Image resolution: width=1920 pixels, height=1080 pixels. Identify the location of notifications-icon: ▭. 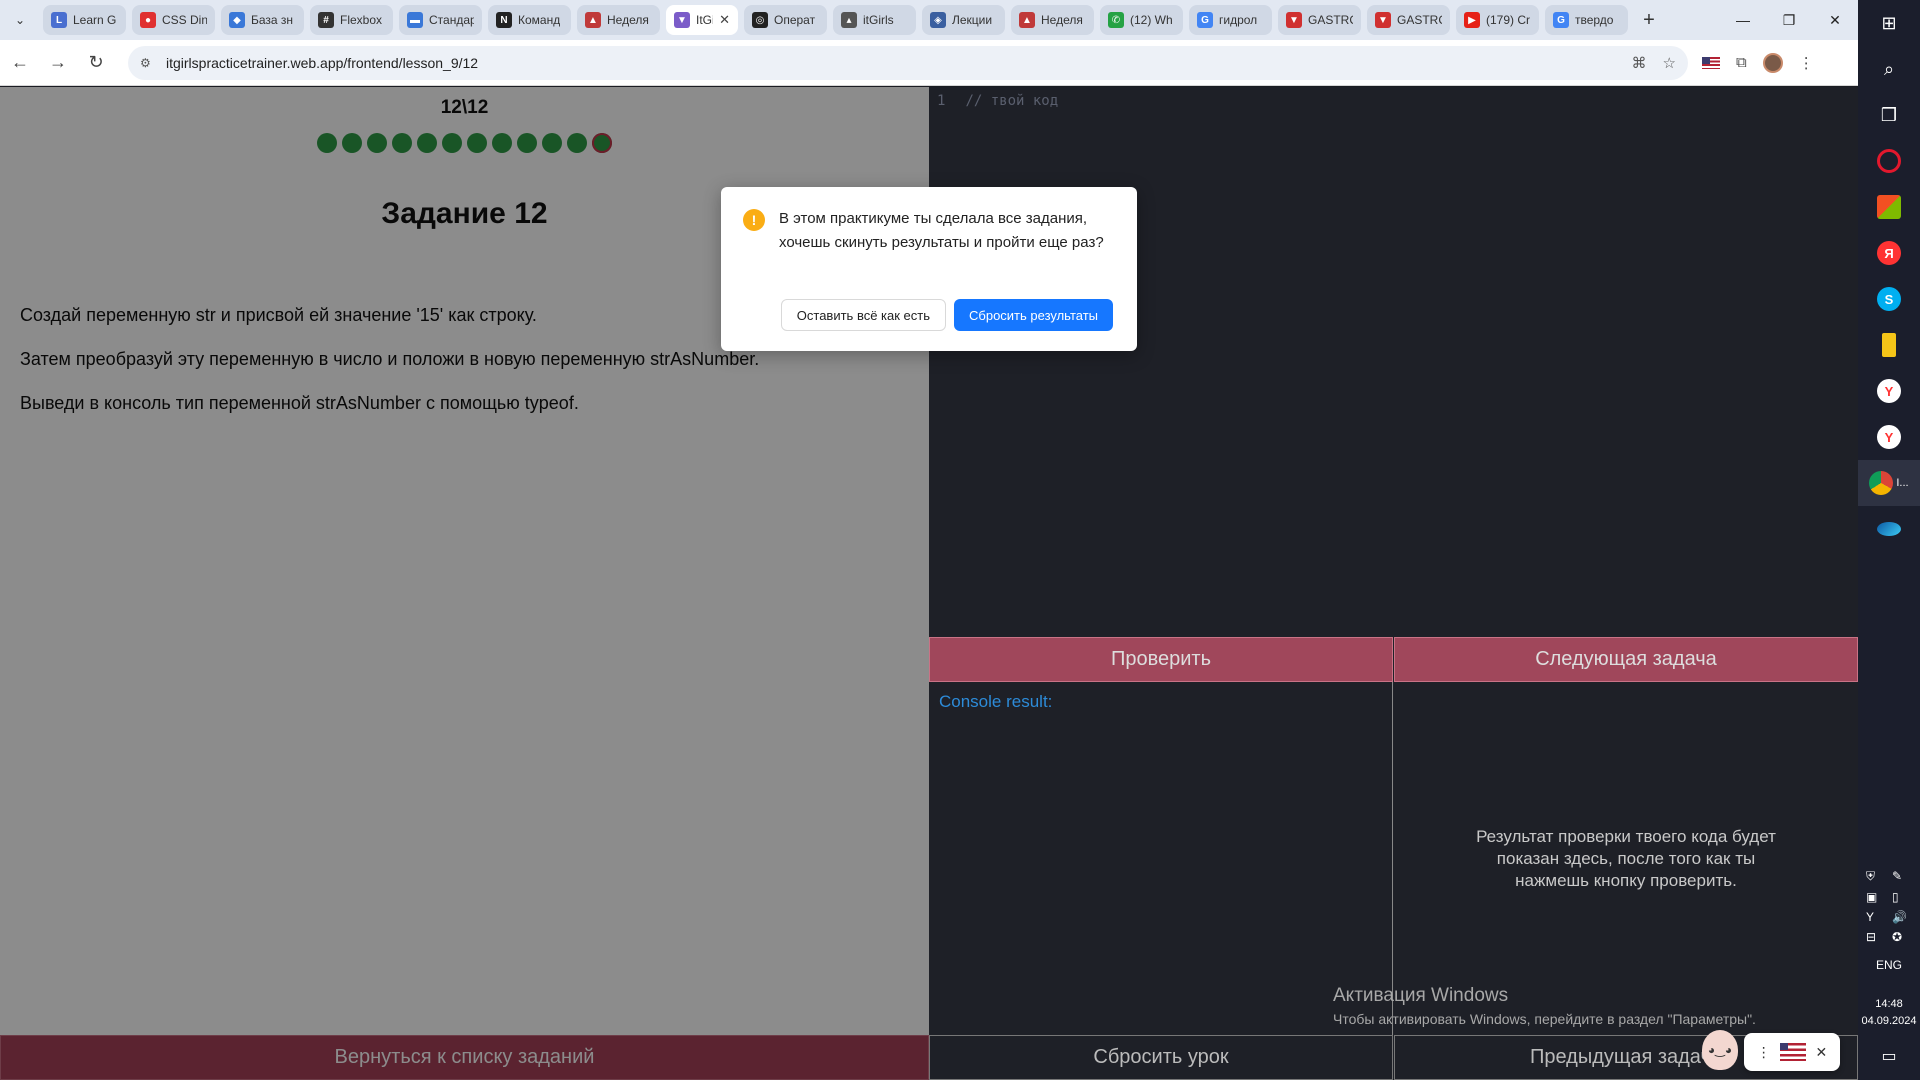
(1888, 1056).